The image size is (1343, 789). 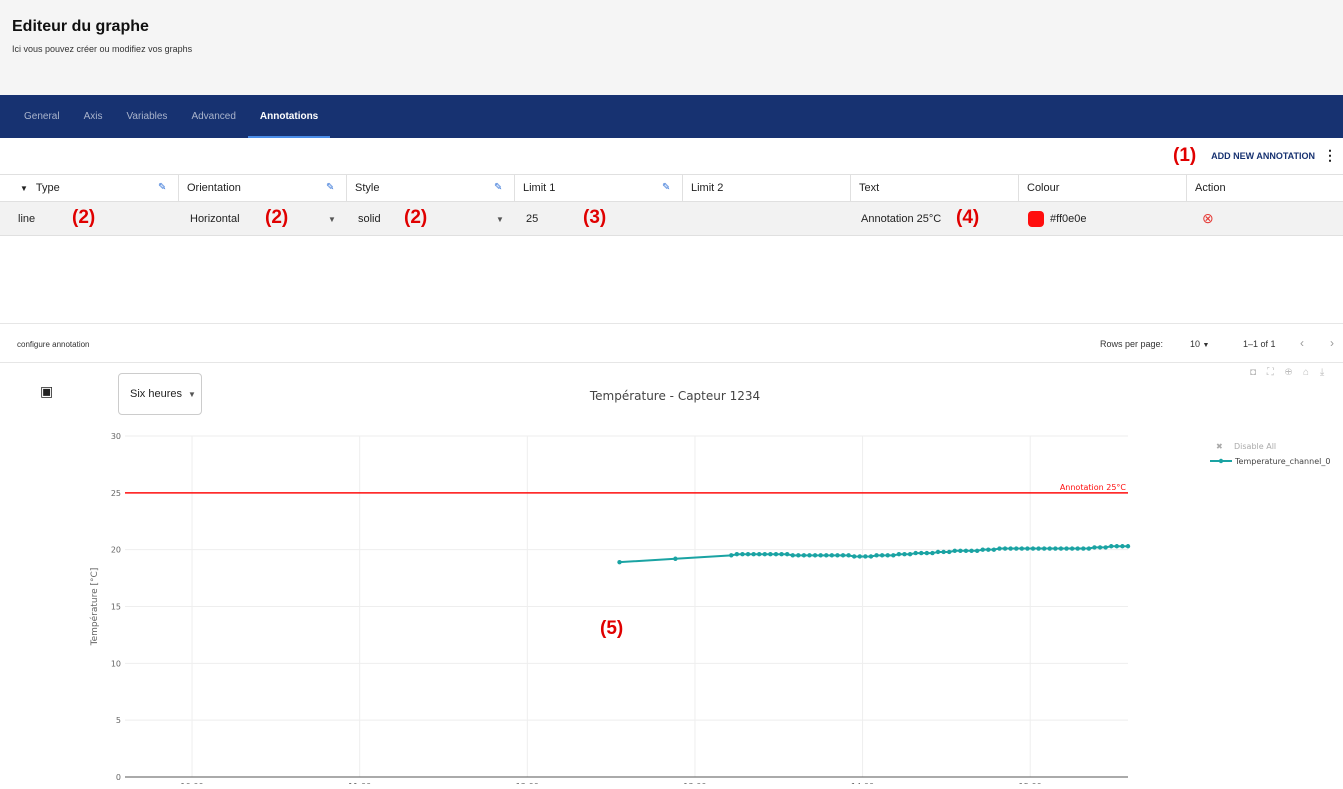 What do you see at coordinates (1102, 188) in the screenshot?
I see `column-colour: Colour` at bounding box center [1102, 188].